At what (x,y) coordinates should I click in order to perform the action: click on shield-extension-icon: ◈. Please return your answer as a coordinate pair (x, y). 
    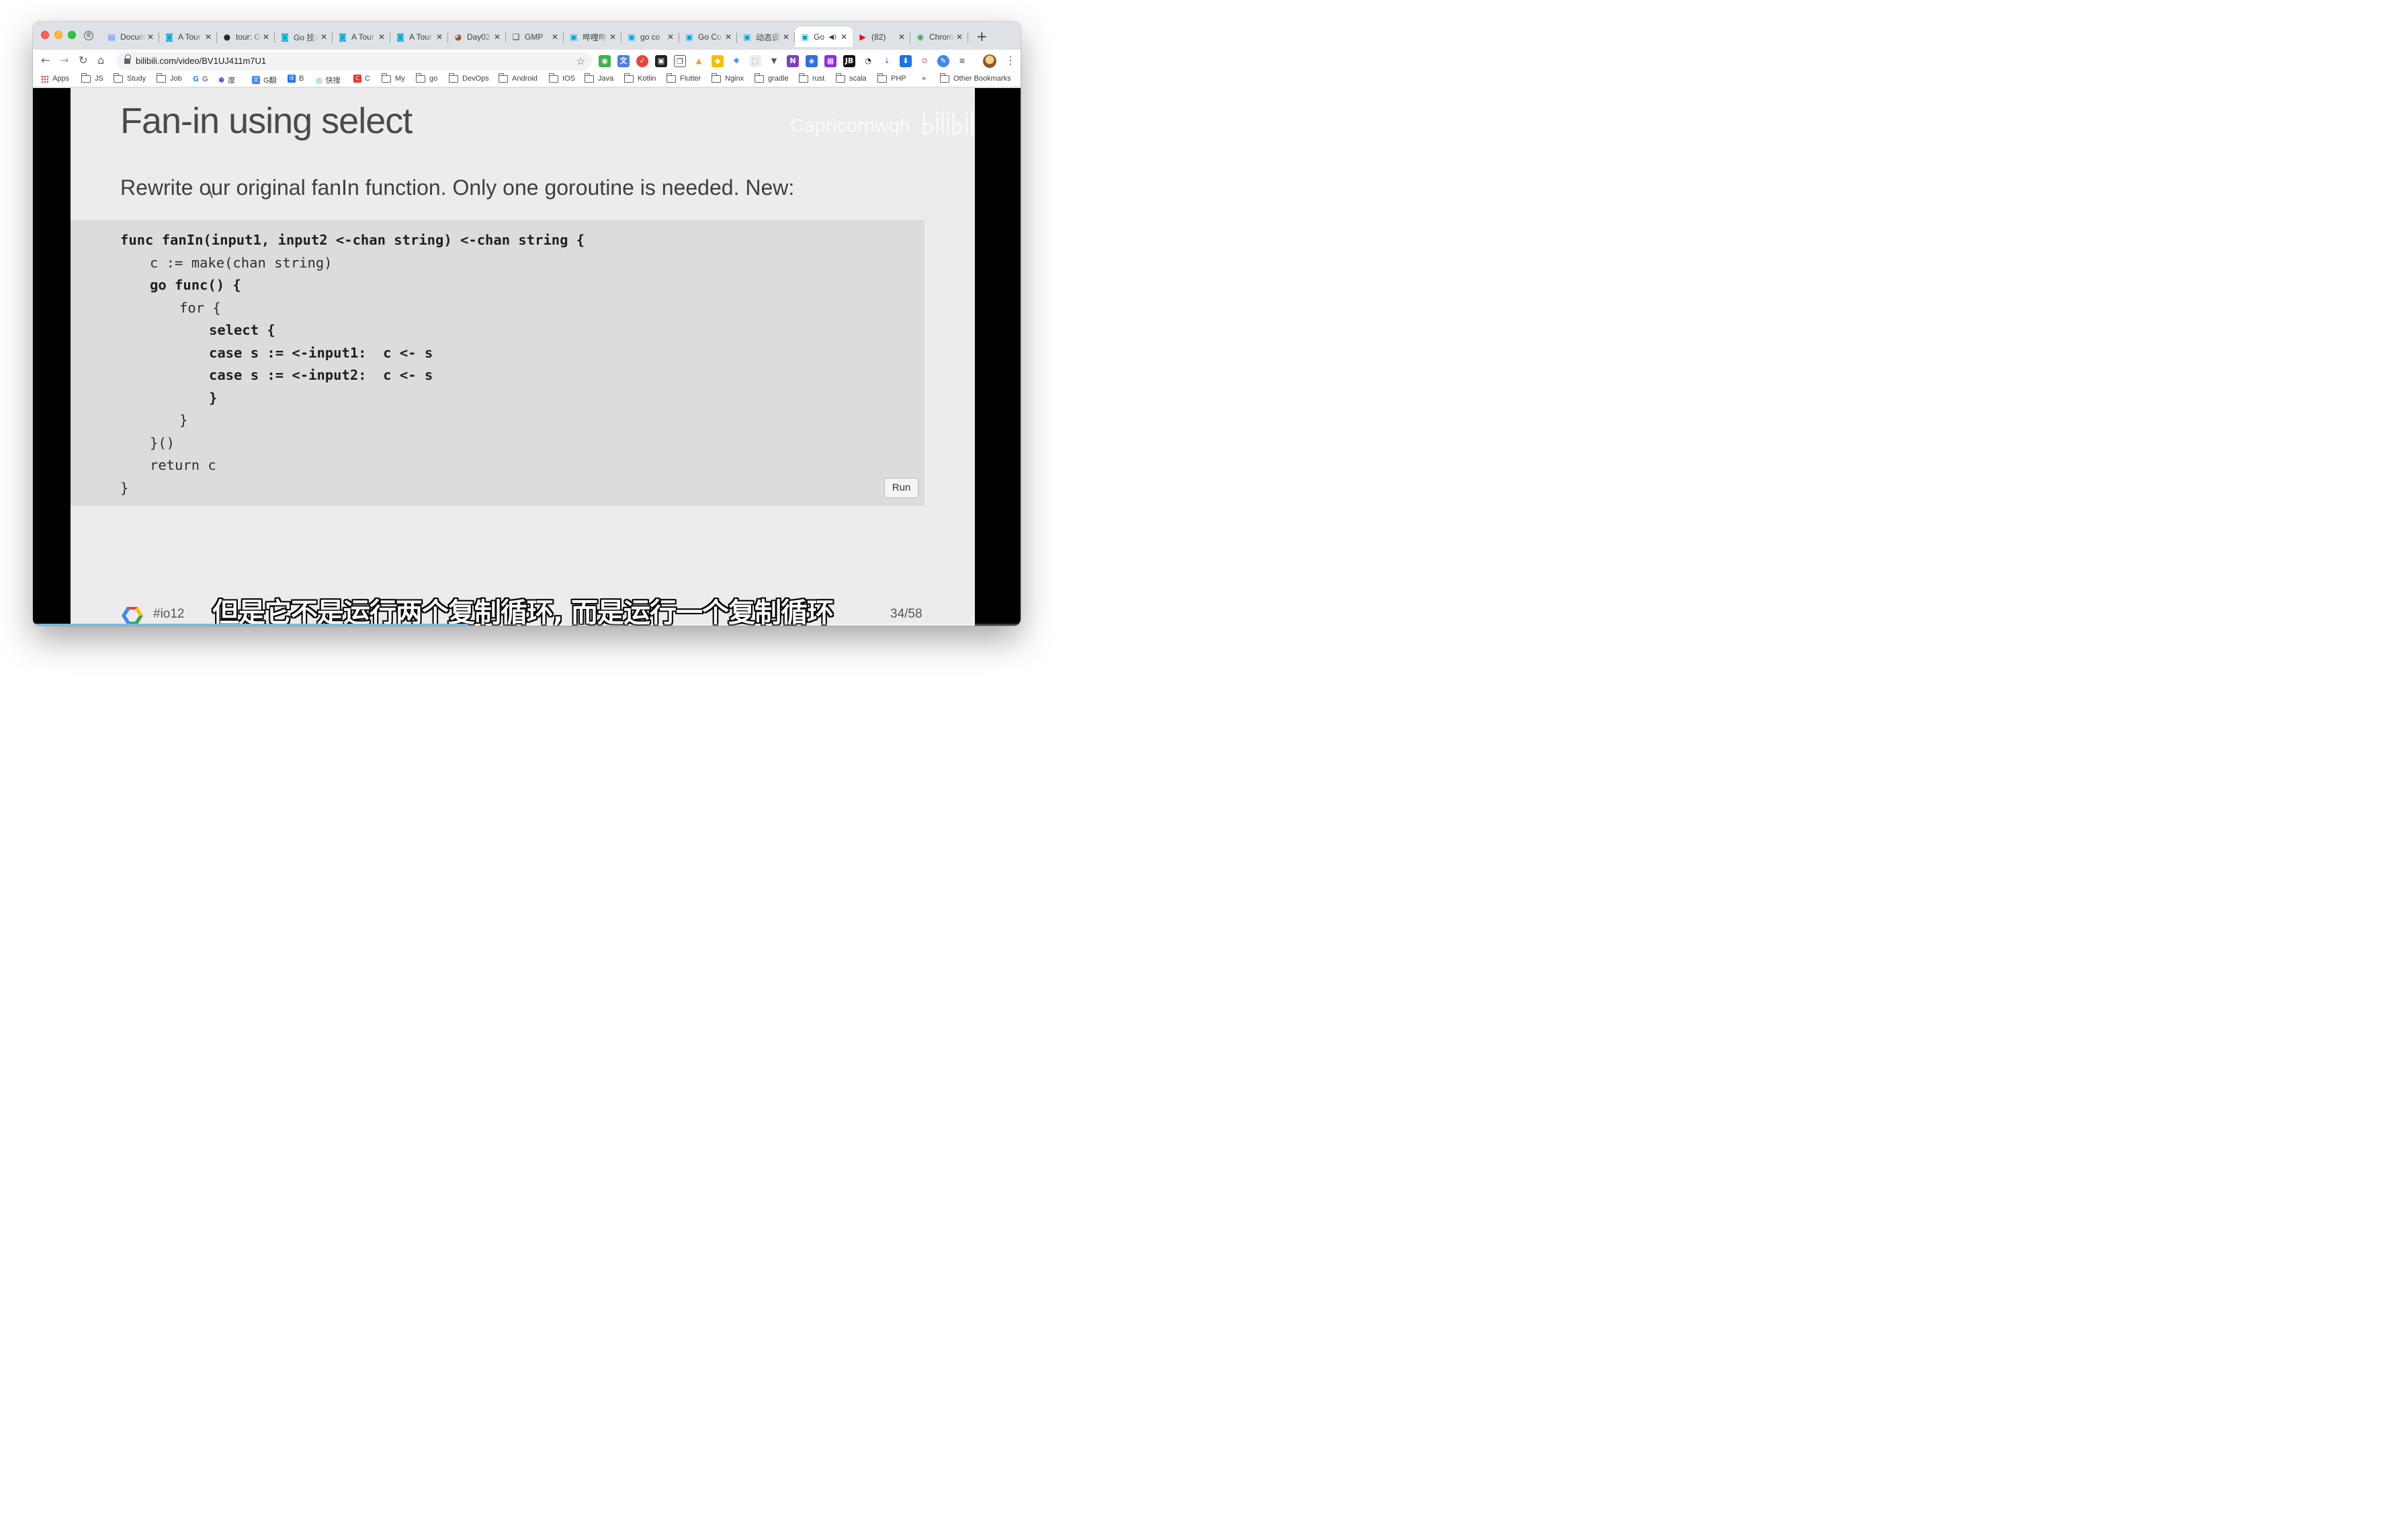
    Looking at the image, I should click on (812, 61).